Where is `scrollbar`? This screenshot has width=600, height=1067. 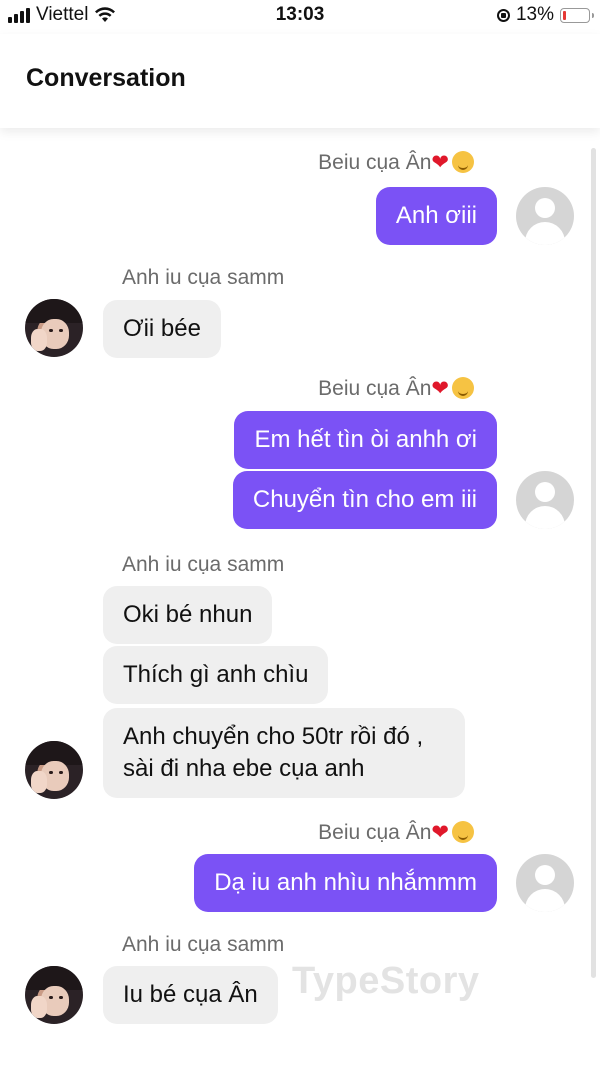 scrollbar is located at coordinates (593, 563).